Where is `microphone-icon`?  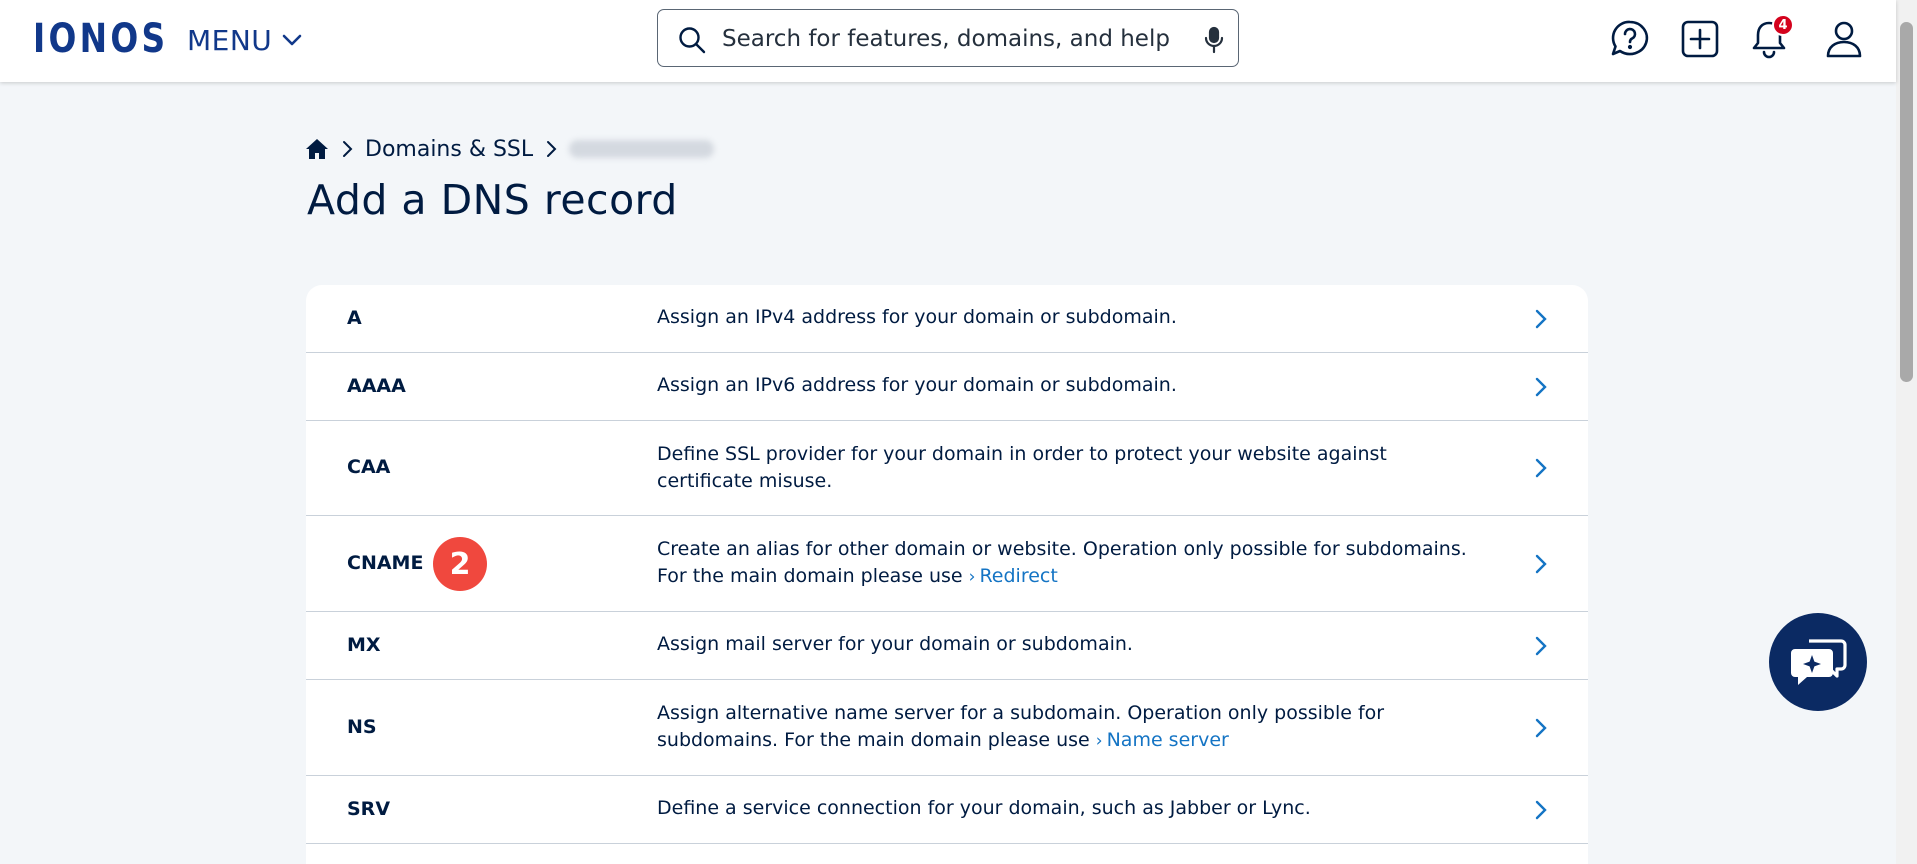
microphone-icon is located at coordinates (1214, 40).